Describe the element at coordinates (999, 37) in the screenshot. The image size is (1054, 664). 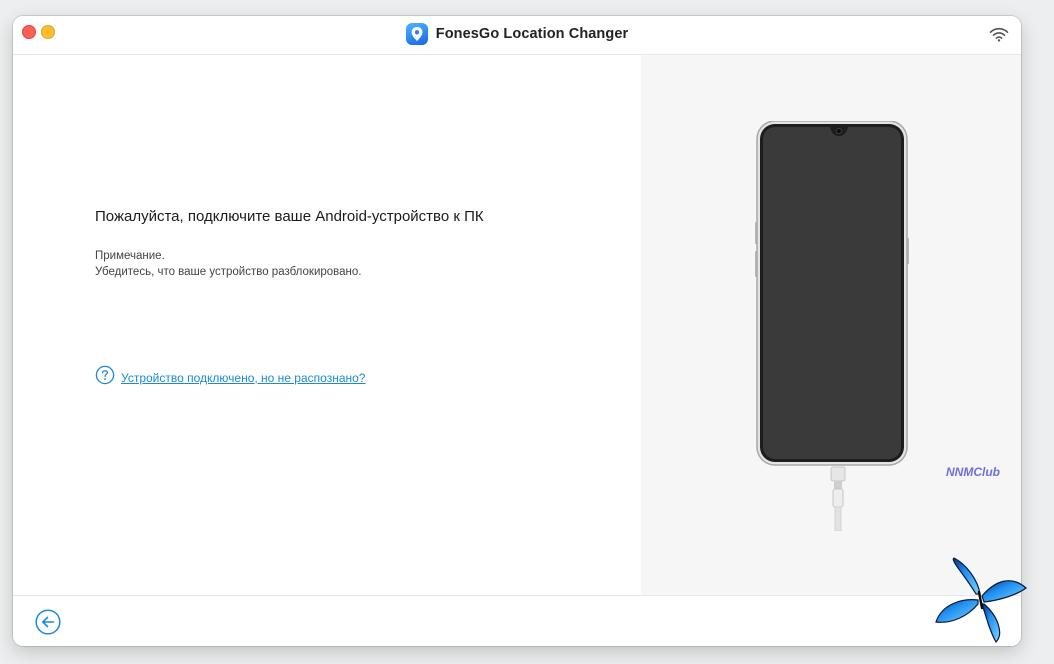
I see `wifi-icon` at that location.